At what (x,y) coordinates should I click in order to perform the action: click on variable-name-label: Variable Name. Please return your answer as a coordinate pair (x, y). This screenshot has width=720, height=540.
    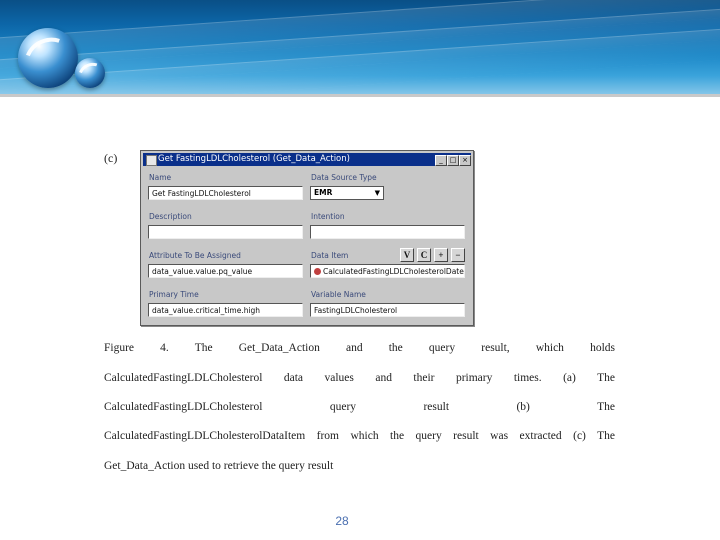
    Looking at the image, I should click on (338, 294).